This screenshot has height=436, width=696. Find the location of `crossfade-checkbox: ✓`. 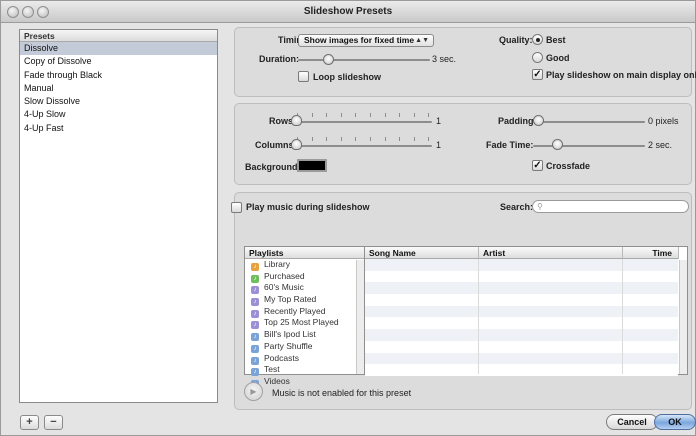

crossfade-checkbox: ✓ is located at coordinates (537, 165).